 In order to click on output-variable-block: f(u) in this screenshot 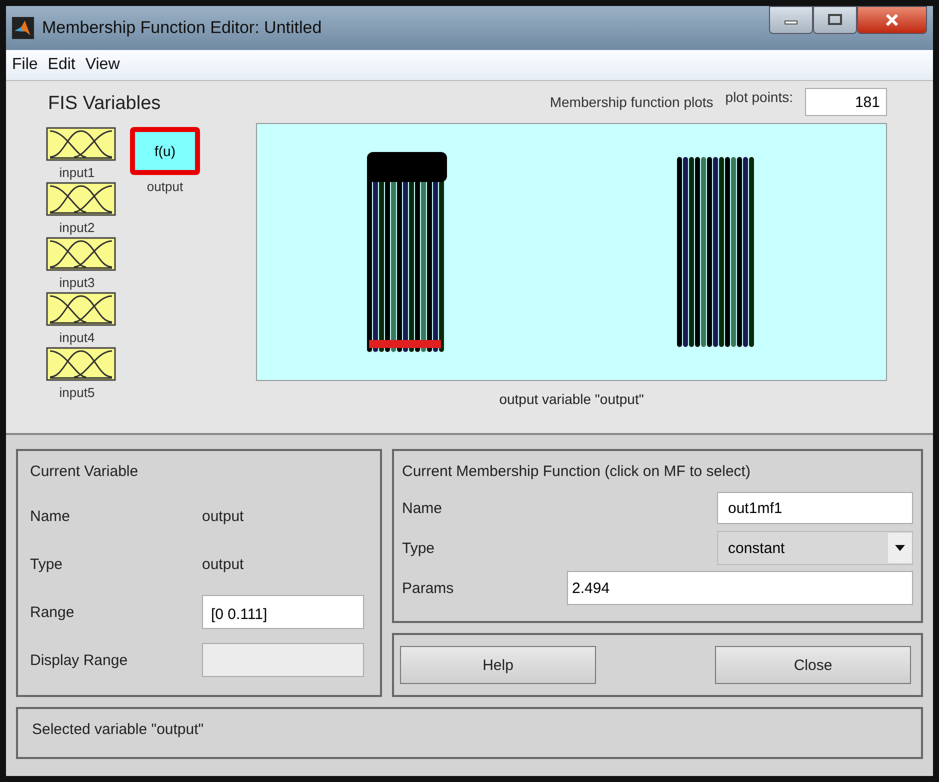, I will do `click(165, 151)`.